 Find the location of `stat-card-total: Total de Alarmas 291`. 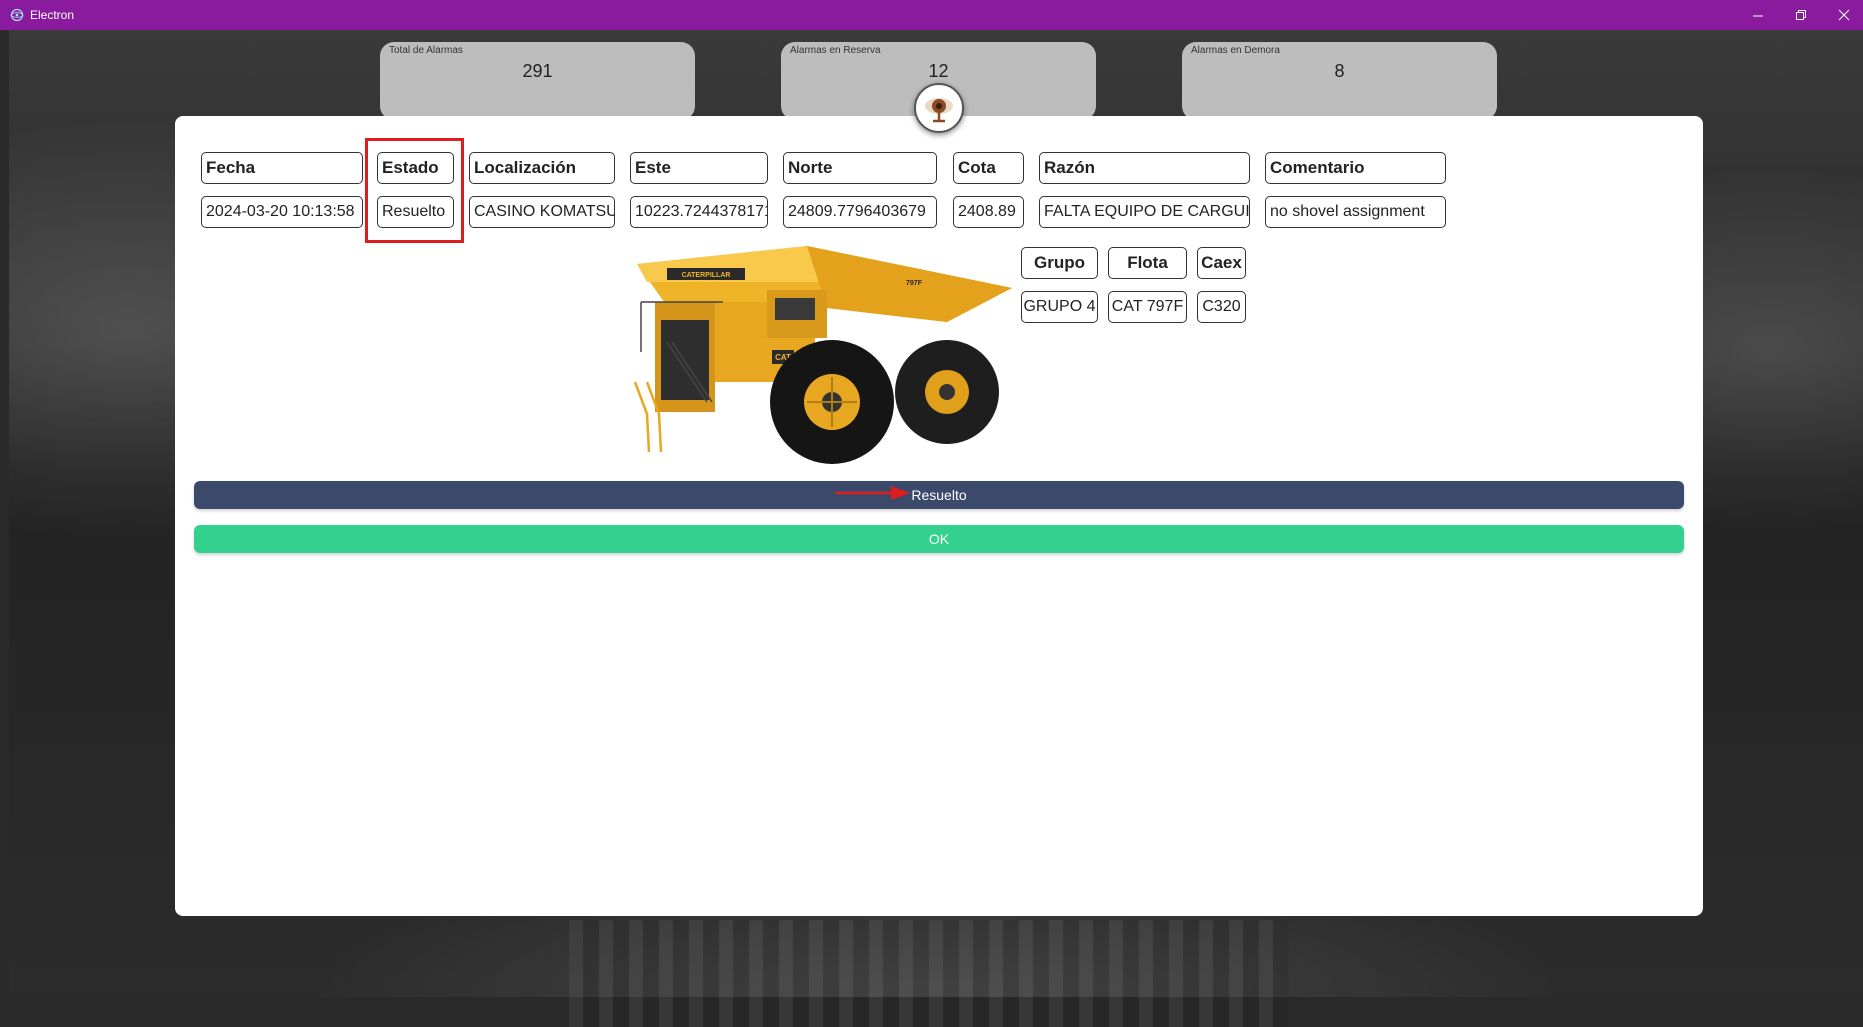

stat-card-total: Total de Alarmas 291 is located at coordinates (537, 81).